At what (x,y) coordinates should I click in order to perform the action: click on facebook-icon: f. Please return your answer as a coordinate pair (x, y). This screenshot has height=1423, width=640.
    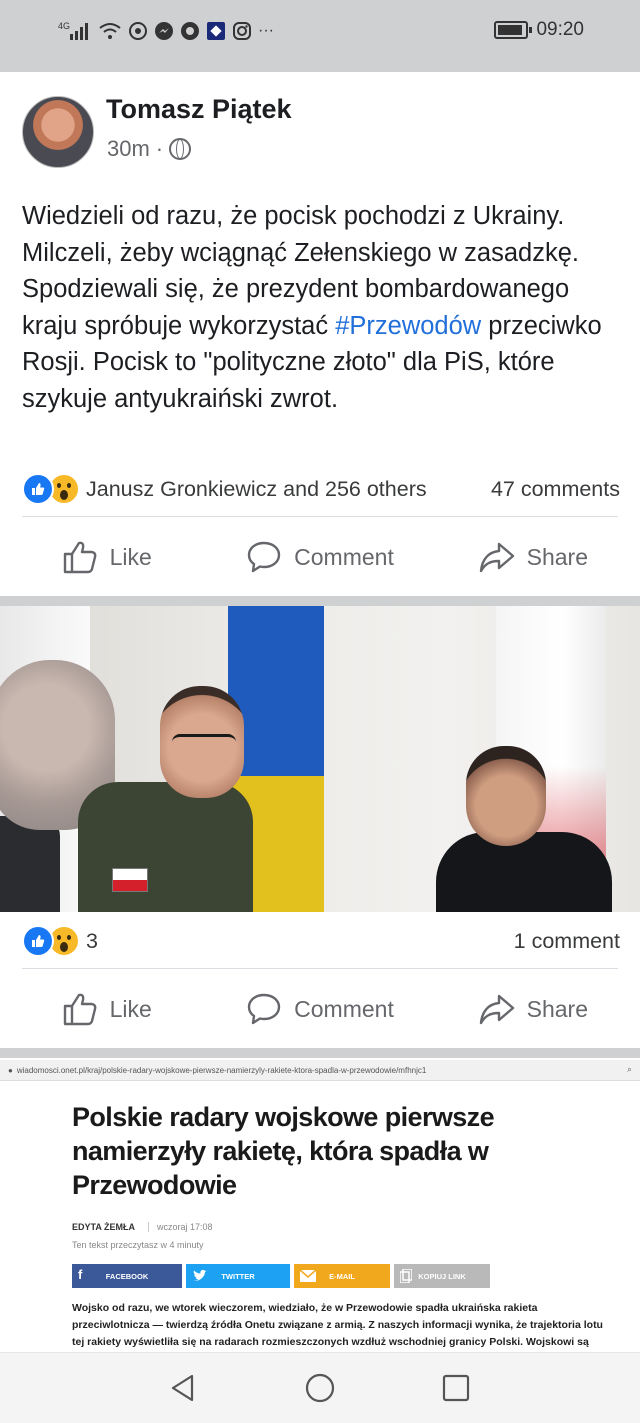
    Looking at the image, I should click on (80, 1274).